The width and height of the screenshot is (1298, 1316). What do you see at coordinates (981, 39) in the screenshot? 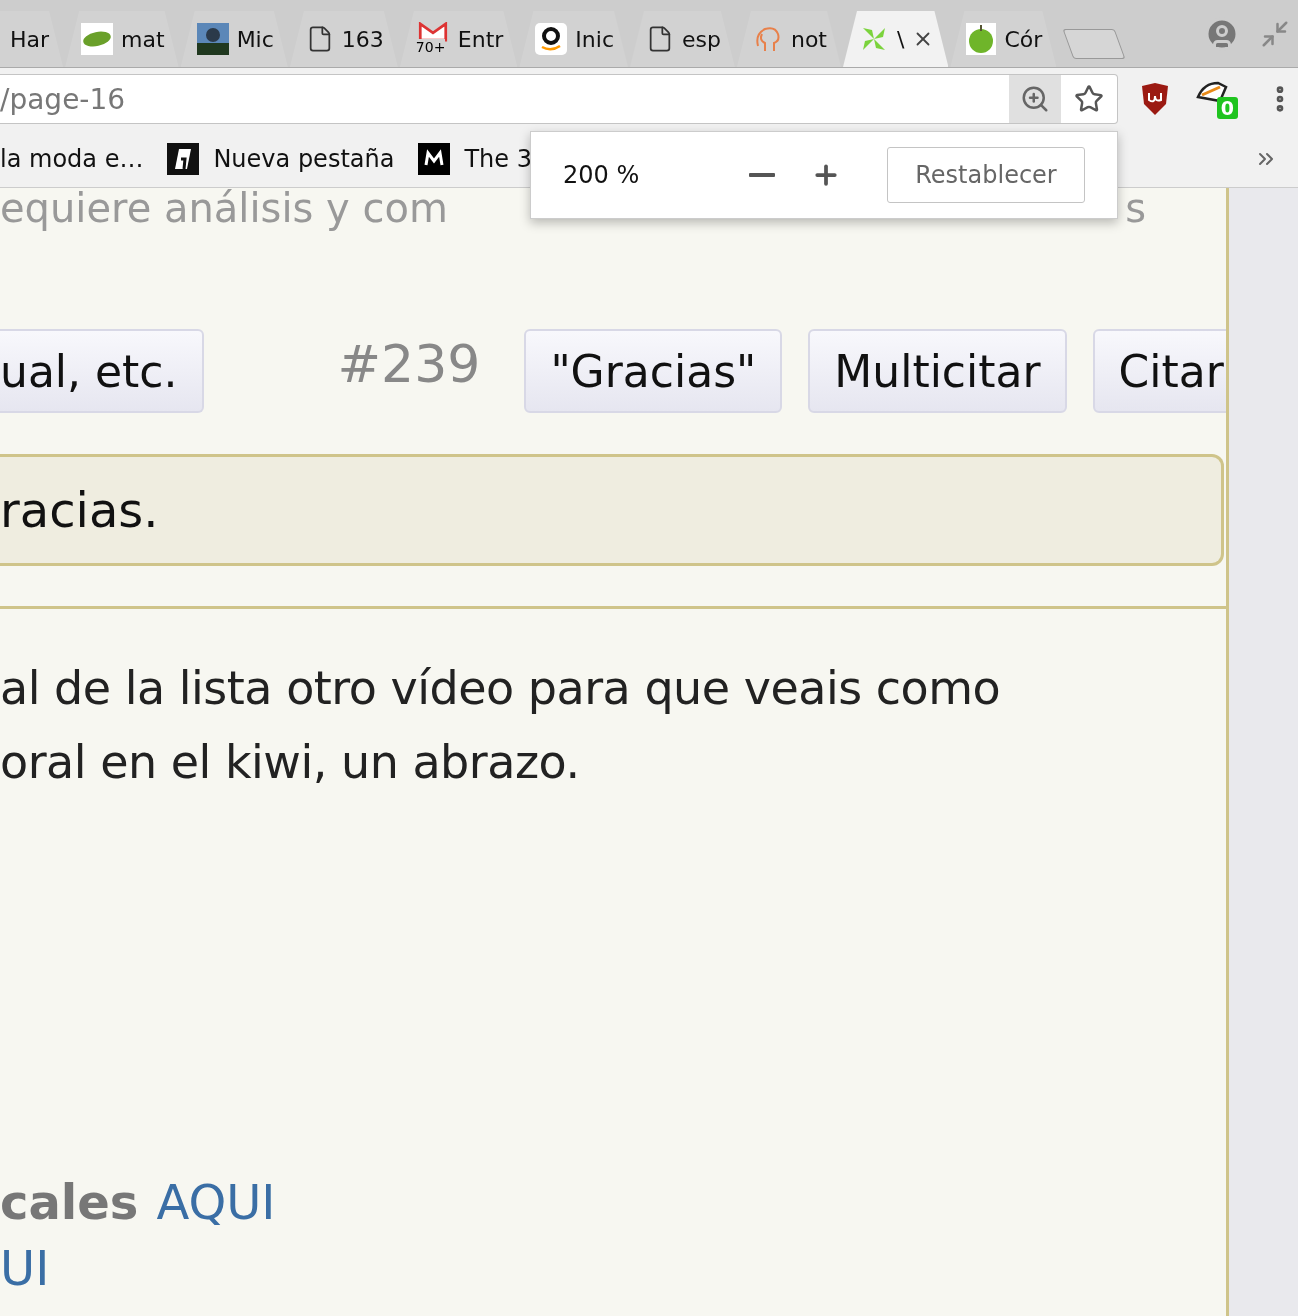
I see `apple-icon` at bounding box center [981, 39].